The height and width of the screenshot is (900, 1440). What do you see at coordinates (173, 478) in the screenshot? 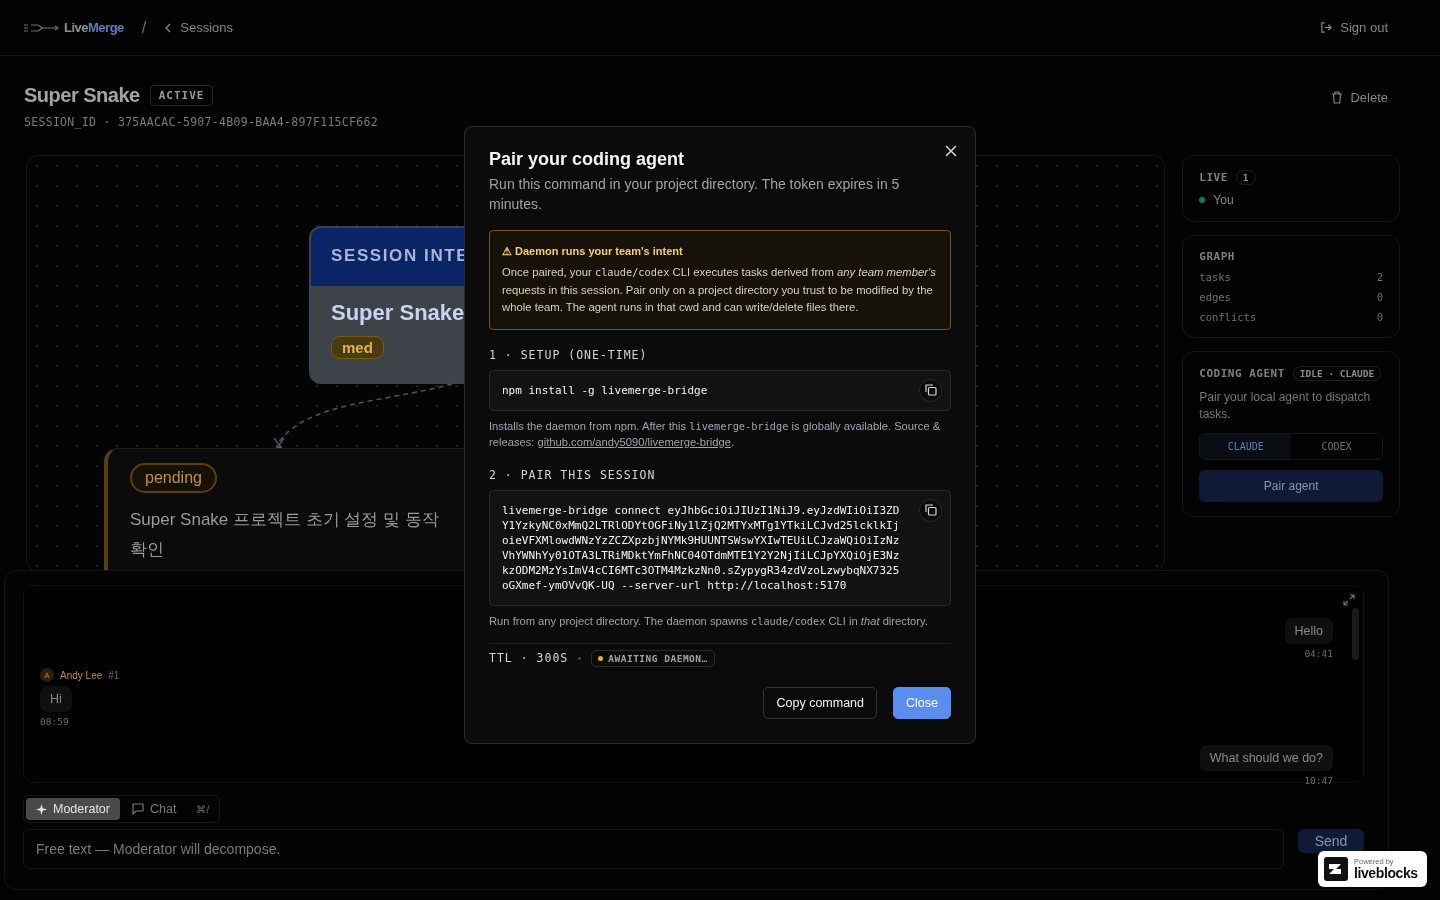
I see `status-badge: pending` at bounding box center [173, 478].